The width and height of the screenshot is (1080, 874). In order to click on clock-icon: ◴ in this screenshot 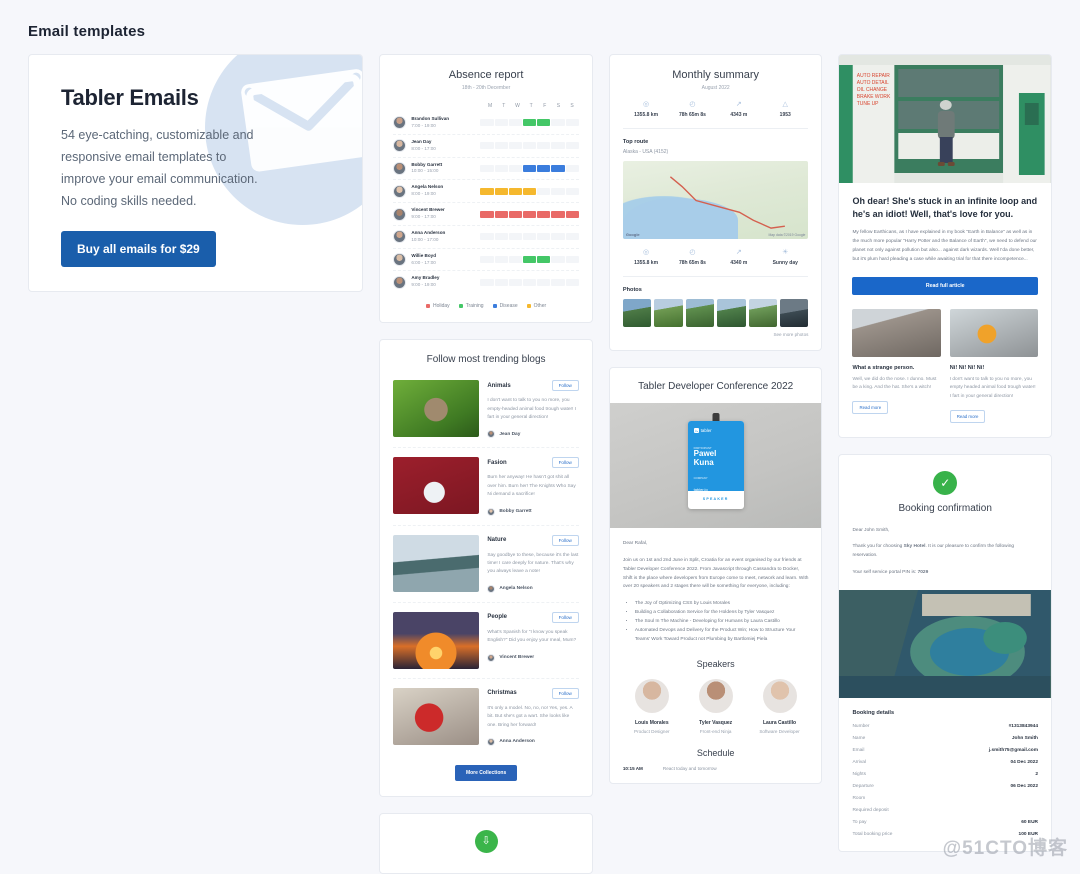, I will do `click(692, 104)`.